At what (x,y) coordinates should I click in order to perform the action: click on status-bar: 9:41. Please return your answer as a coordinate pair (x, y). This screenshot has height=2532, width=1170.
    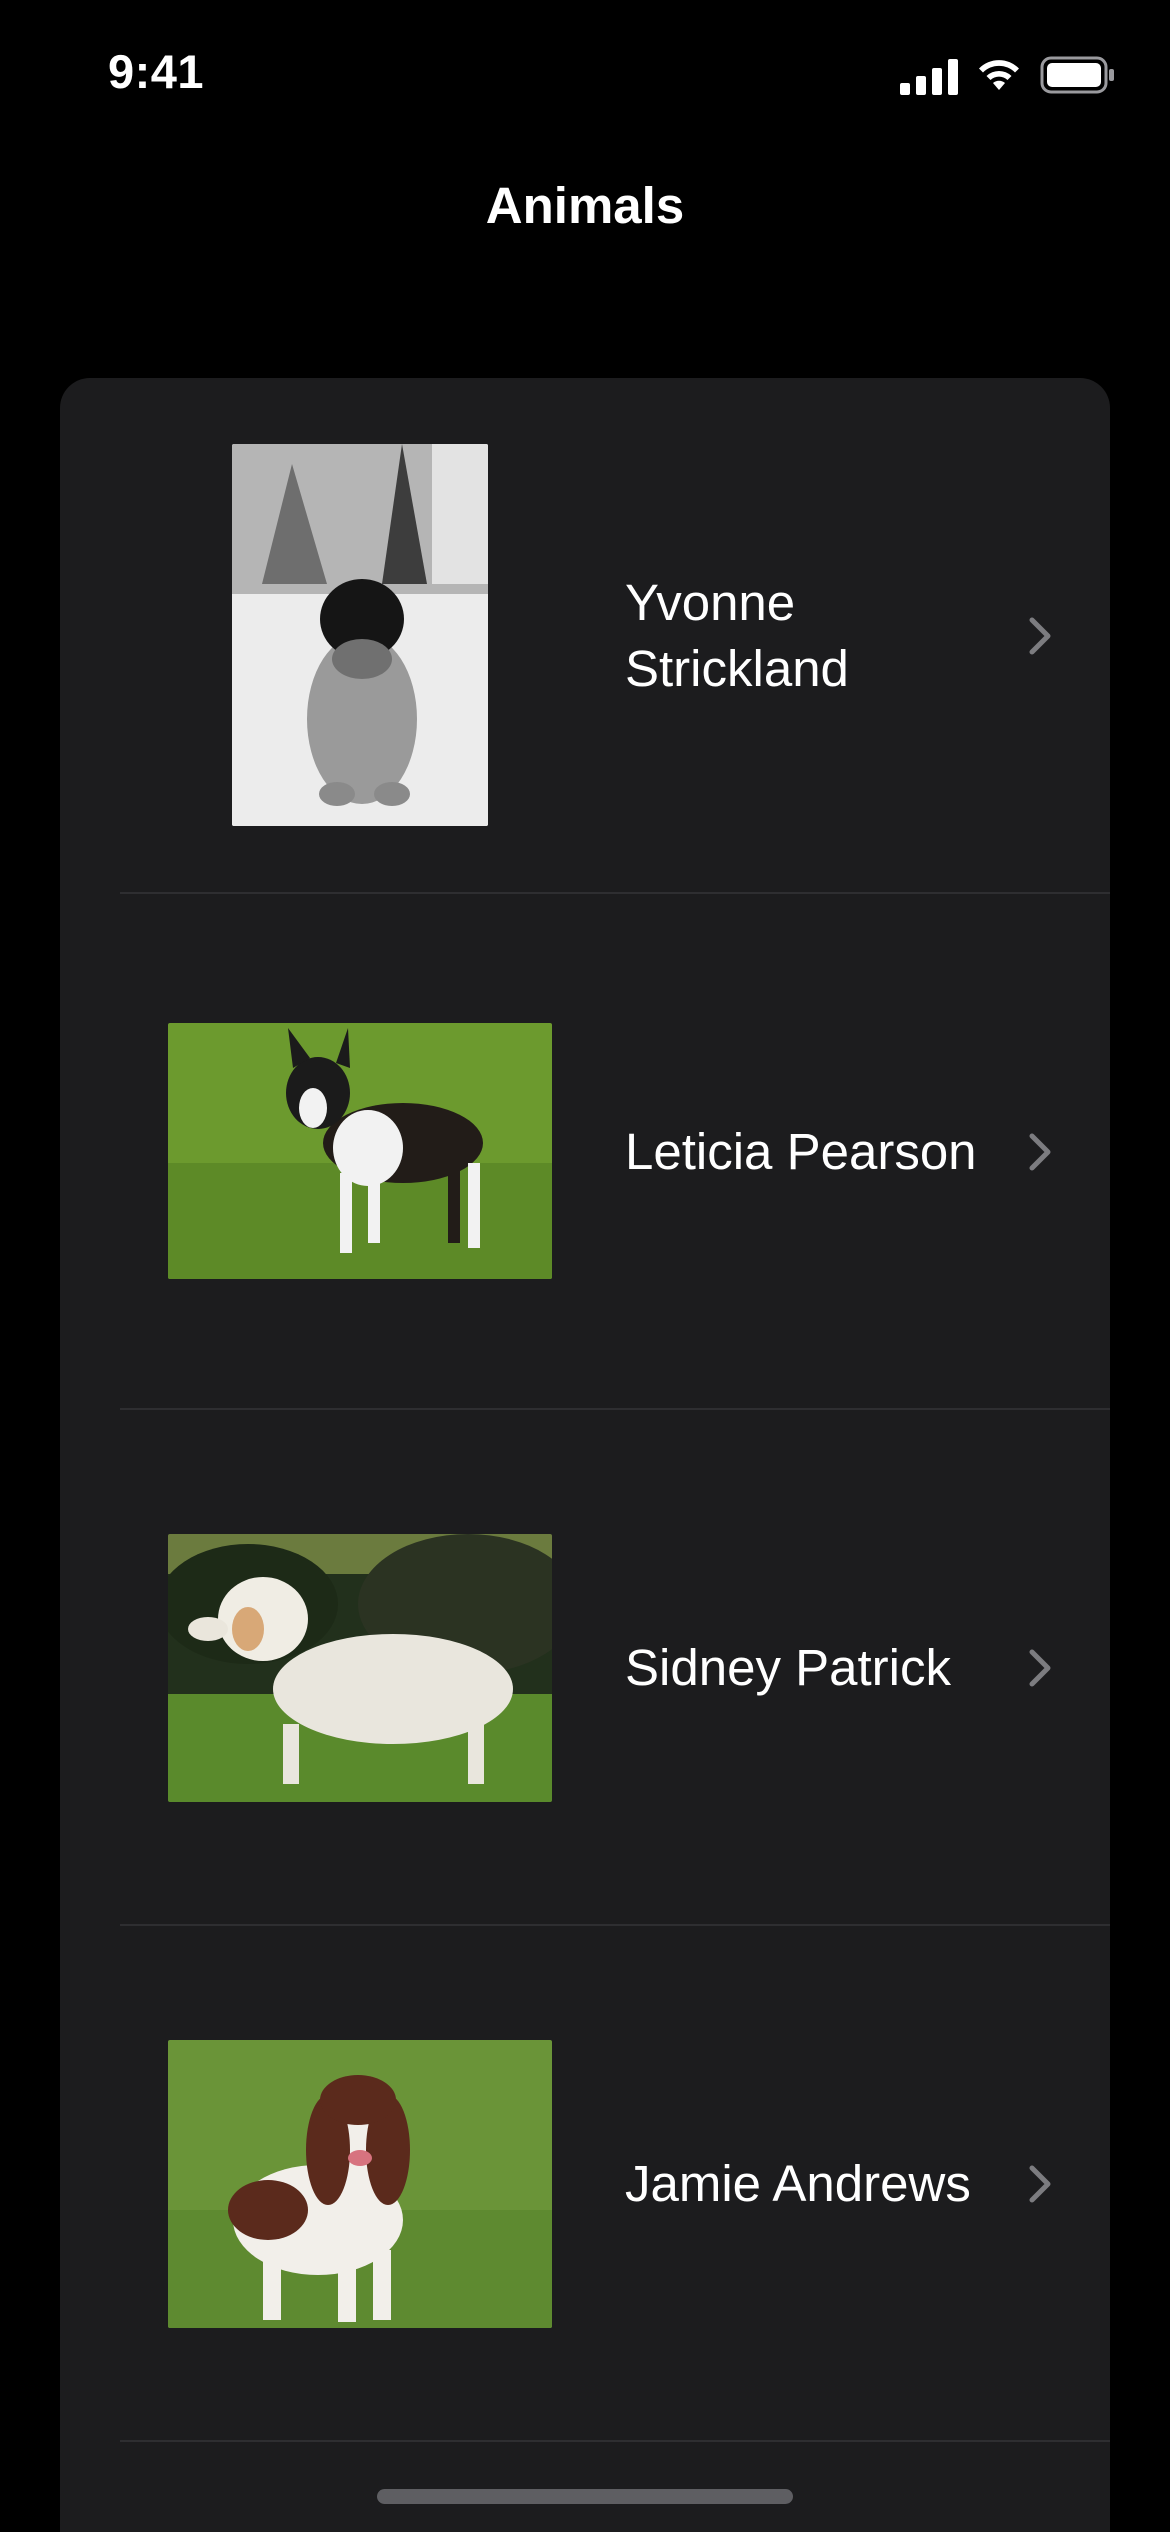
    Looking at the image, I should click on (585, 75).